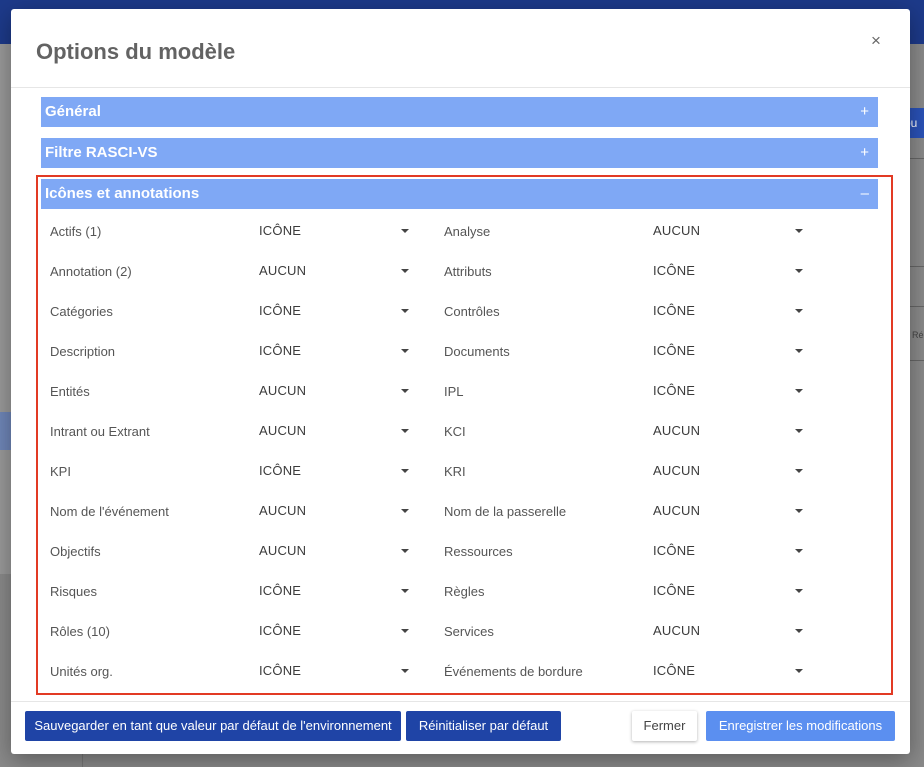 This screenshot has height=767, width=924. What do you see at coordinates (459, 153) in the screenshot?
I see `section-rasci-header: Filtre RASCI-VS +` at bounding box center [459, 153].